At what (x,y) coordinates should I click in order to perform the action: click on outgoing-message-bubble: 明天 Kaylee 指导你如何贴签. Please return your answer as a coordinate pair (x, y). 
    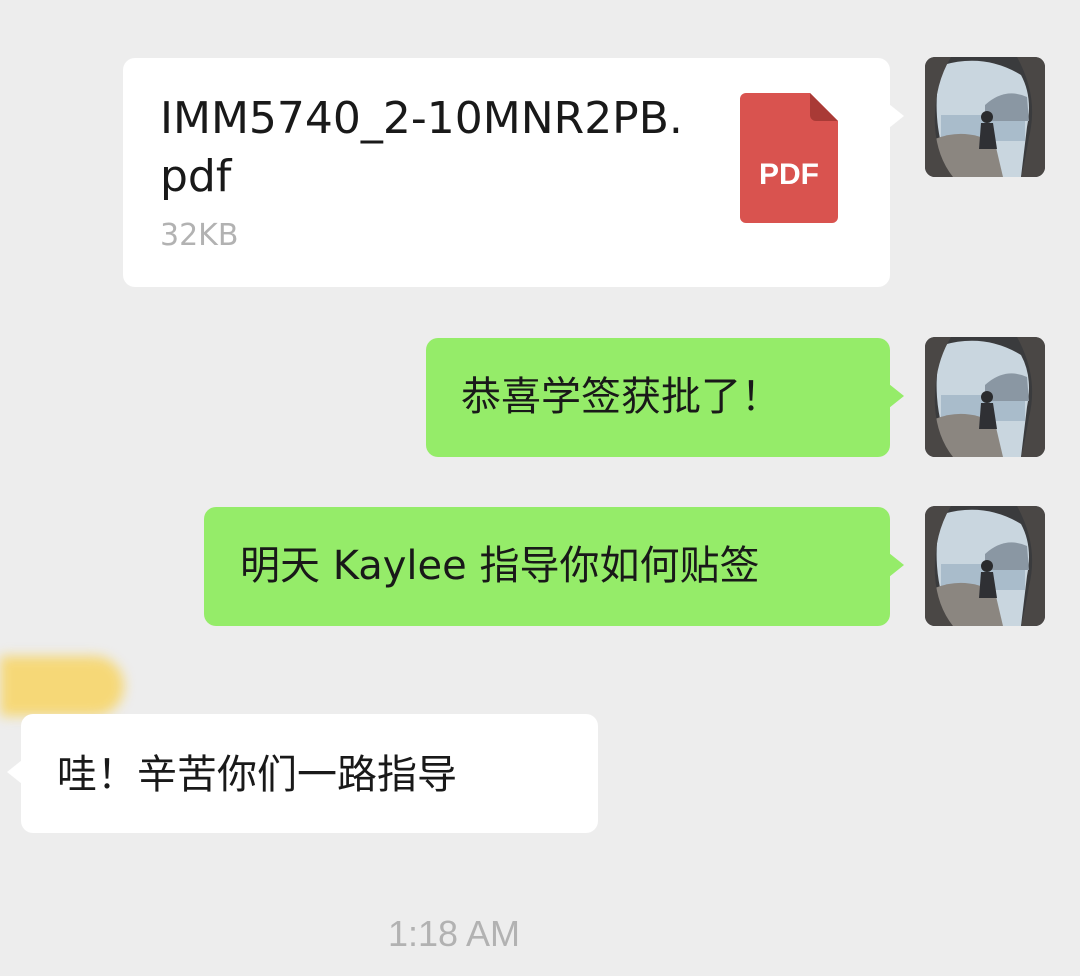
    Looking at the image, I should click on (554, 566).